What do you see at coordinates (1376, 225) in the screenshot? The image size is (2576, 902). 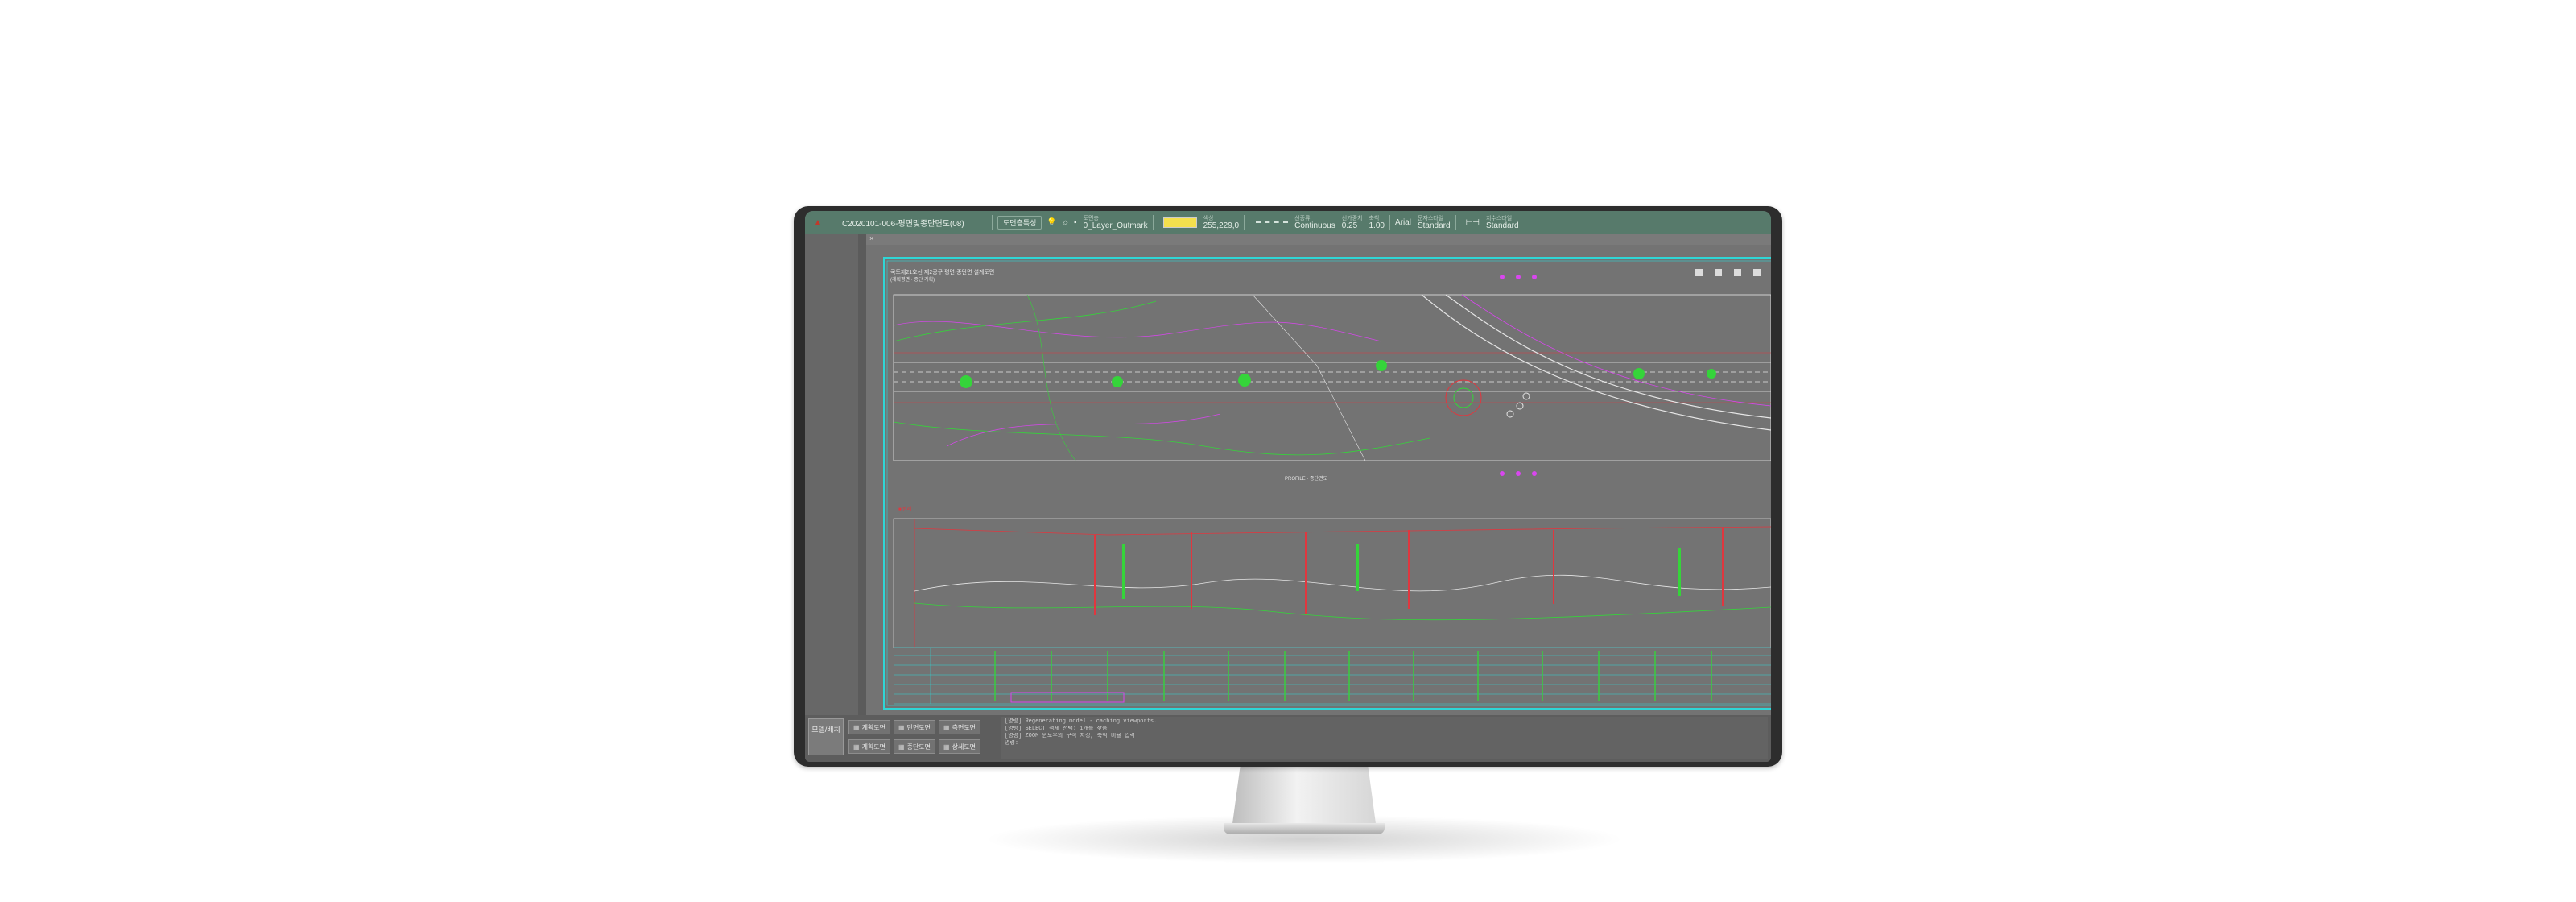 I see `ltscale-value: 1.00` at bounding box center [1376, 225].